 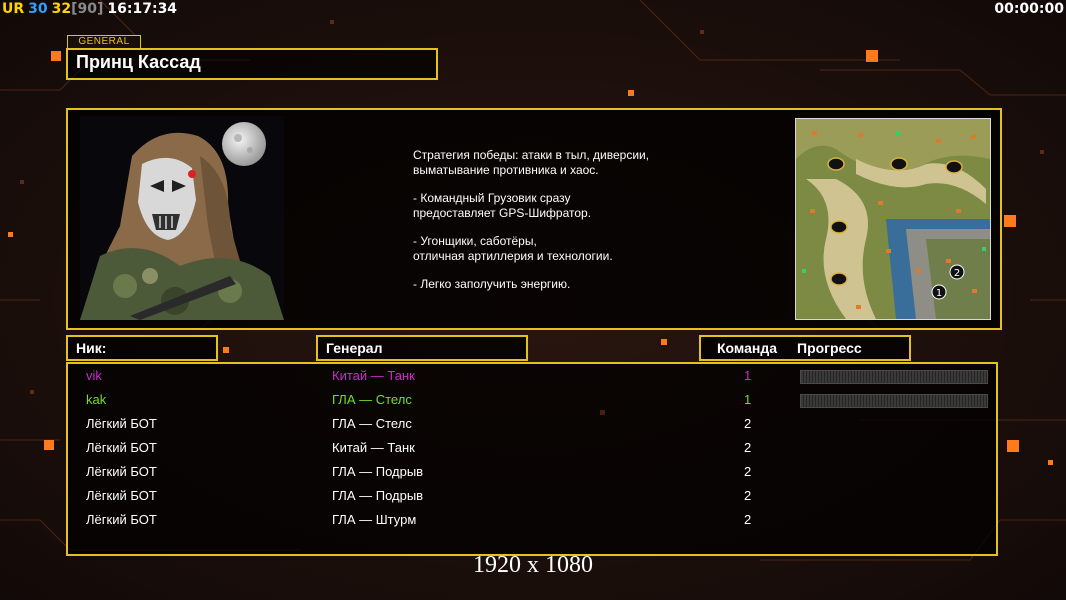 What do you see at coordinates (13, 9) in the screenshot?
I see `ur-label: UR` at bounding box center [13, 9].